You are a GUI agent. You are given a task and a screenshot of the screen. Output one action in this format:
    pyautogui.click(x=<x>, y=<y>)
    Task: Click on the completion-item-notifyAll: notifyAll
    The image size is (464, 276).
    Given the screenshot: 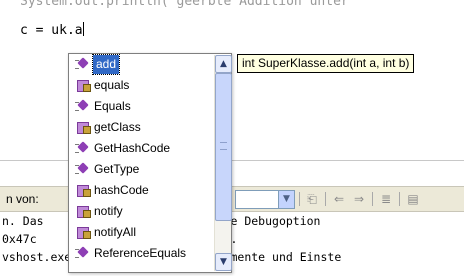 What is the action you would take?
    pyautogui.click(x=141, y=232)
    